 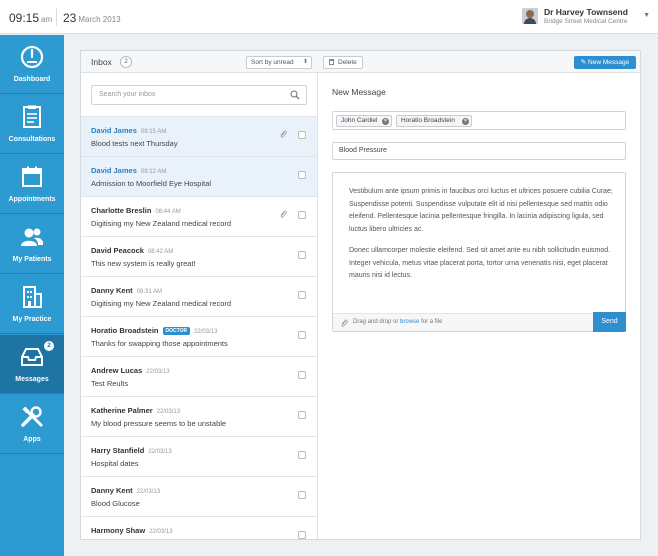 What do you see at coordinates (159, 423) in the screenshot?
I see `message-subject: My blood pressure seems to be unstable` at bounding box center [159, 423].